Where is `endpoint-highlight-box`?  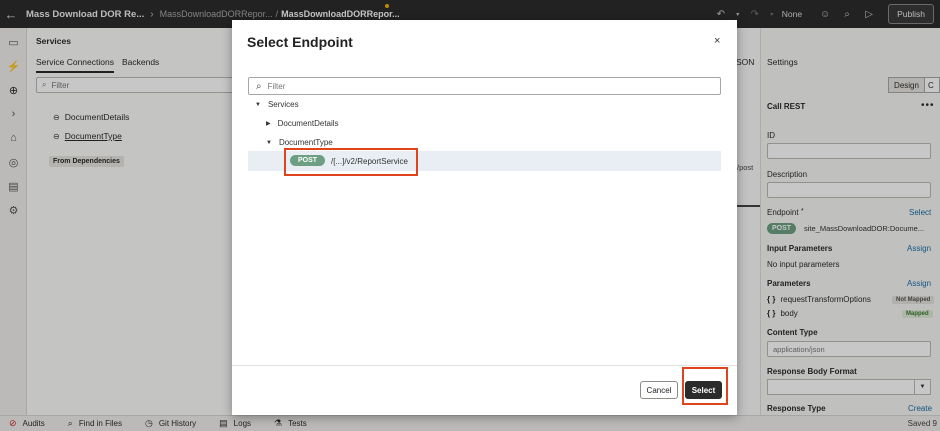 endpoint-highlight-box is located at coordinates (351, 162).